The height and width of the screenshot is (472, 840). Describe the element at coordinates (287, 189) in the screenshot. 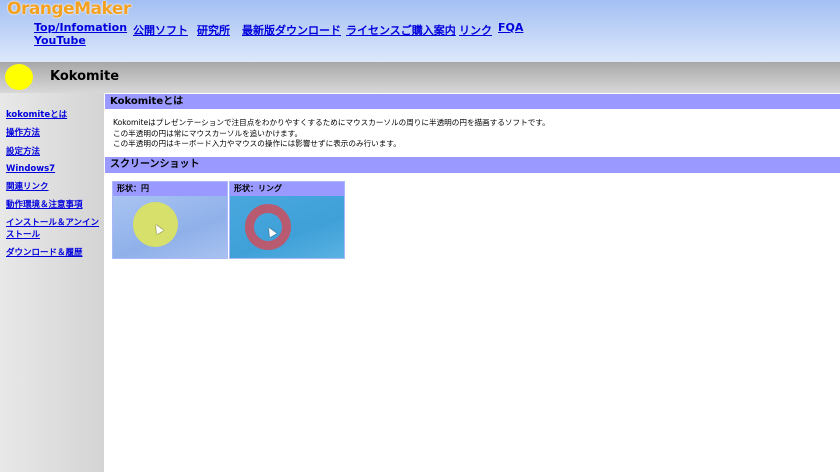

I see `card-caption: 形状：リング` at that location.